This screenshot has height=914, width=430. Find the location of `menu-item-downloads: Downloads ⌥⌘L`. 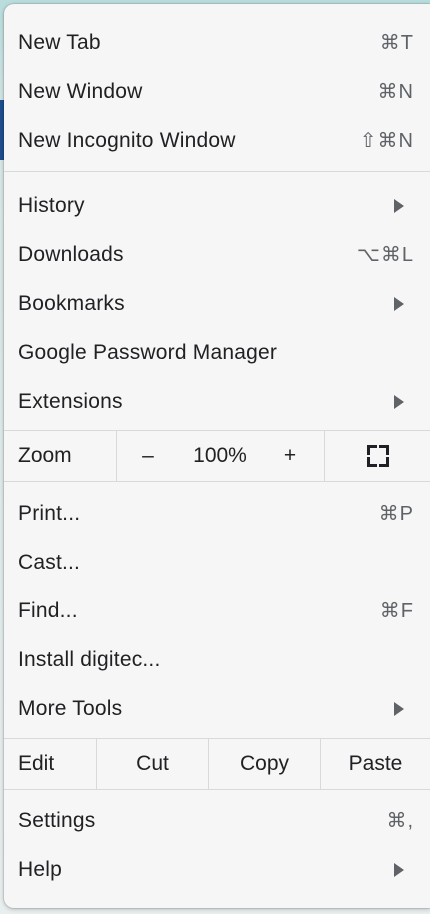

menu-item-downloads: Downloads ⌥⌘L is located at coordinates (217, 254).